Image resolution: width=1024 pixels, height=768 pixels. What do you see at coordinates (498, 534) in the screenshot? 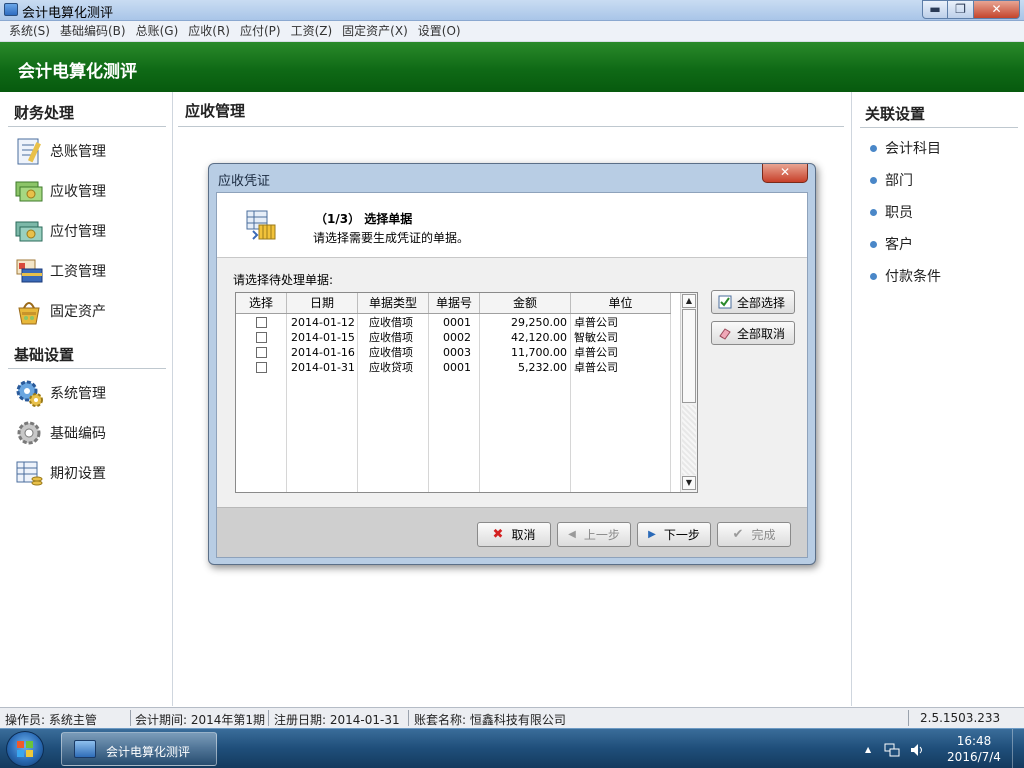
I see `cancel-x-icon: ✖` at bounding box center [498, 534].